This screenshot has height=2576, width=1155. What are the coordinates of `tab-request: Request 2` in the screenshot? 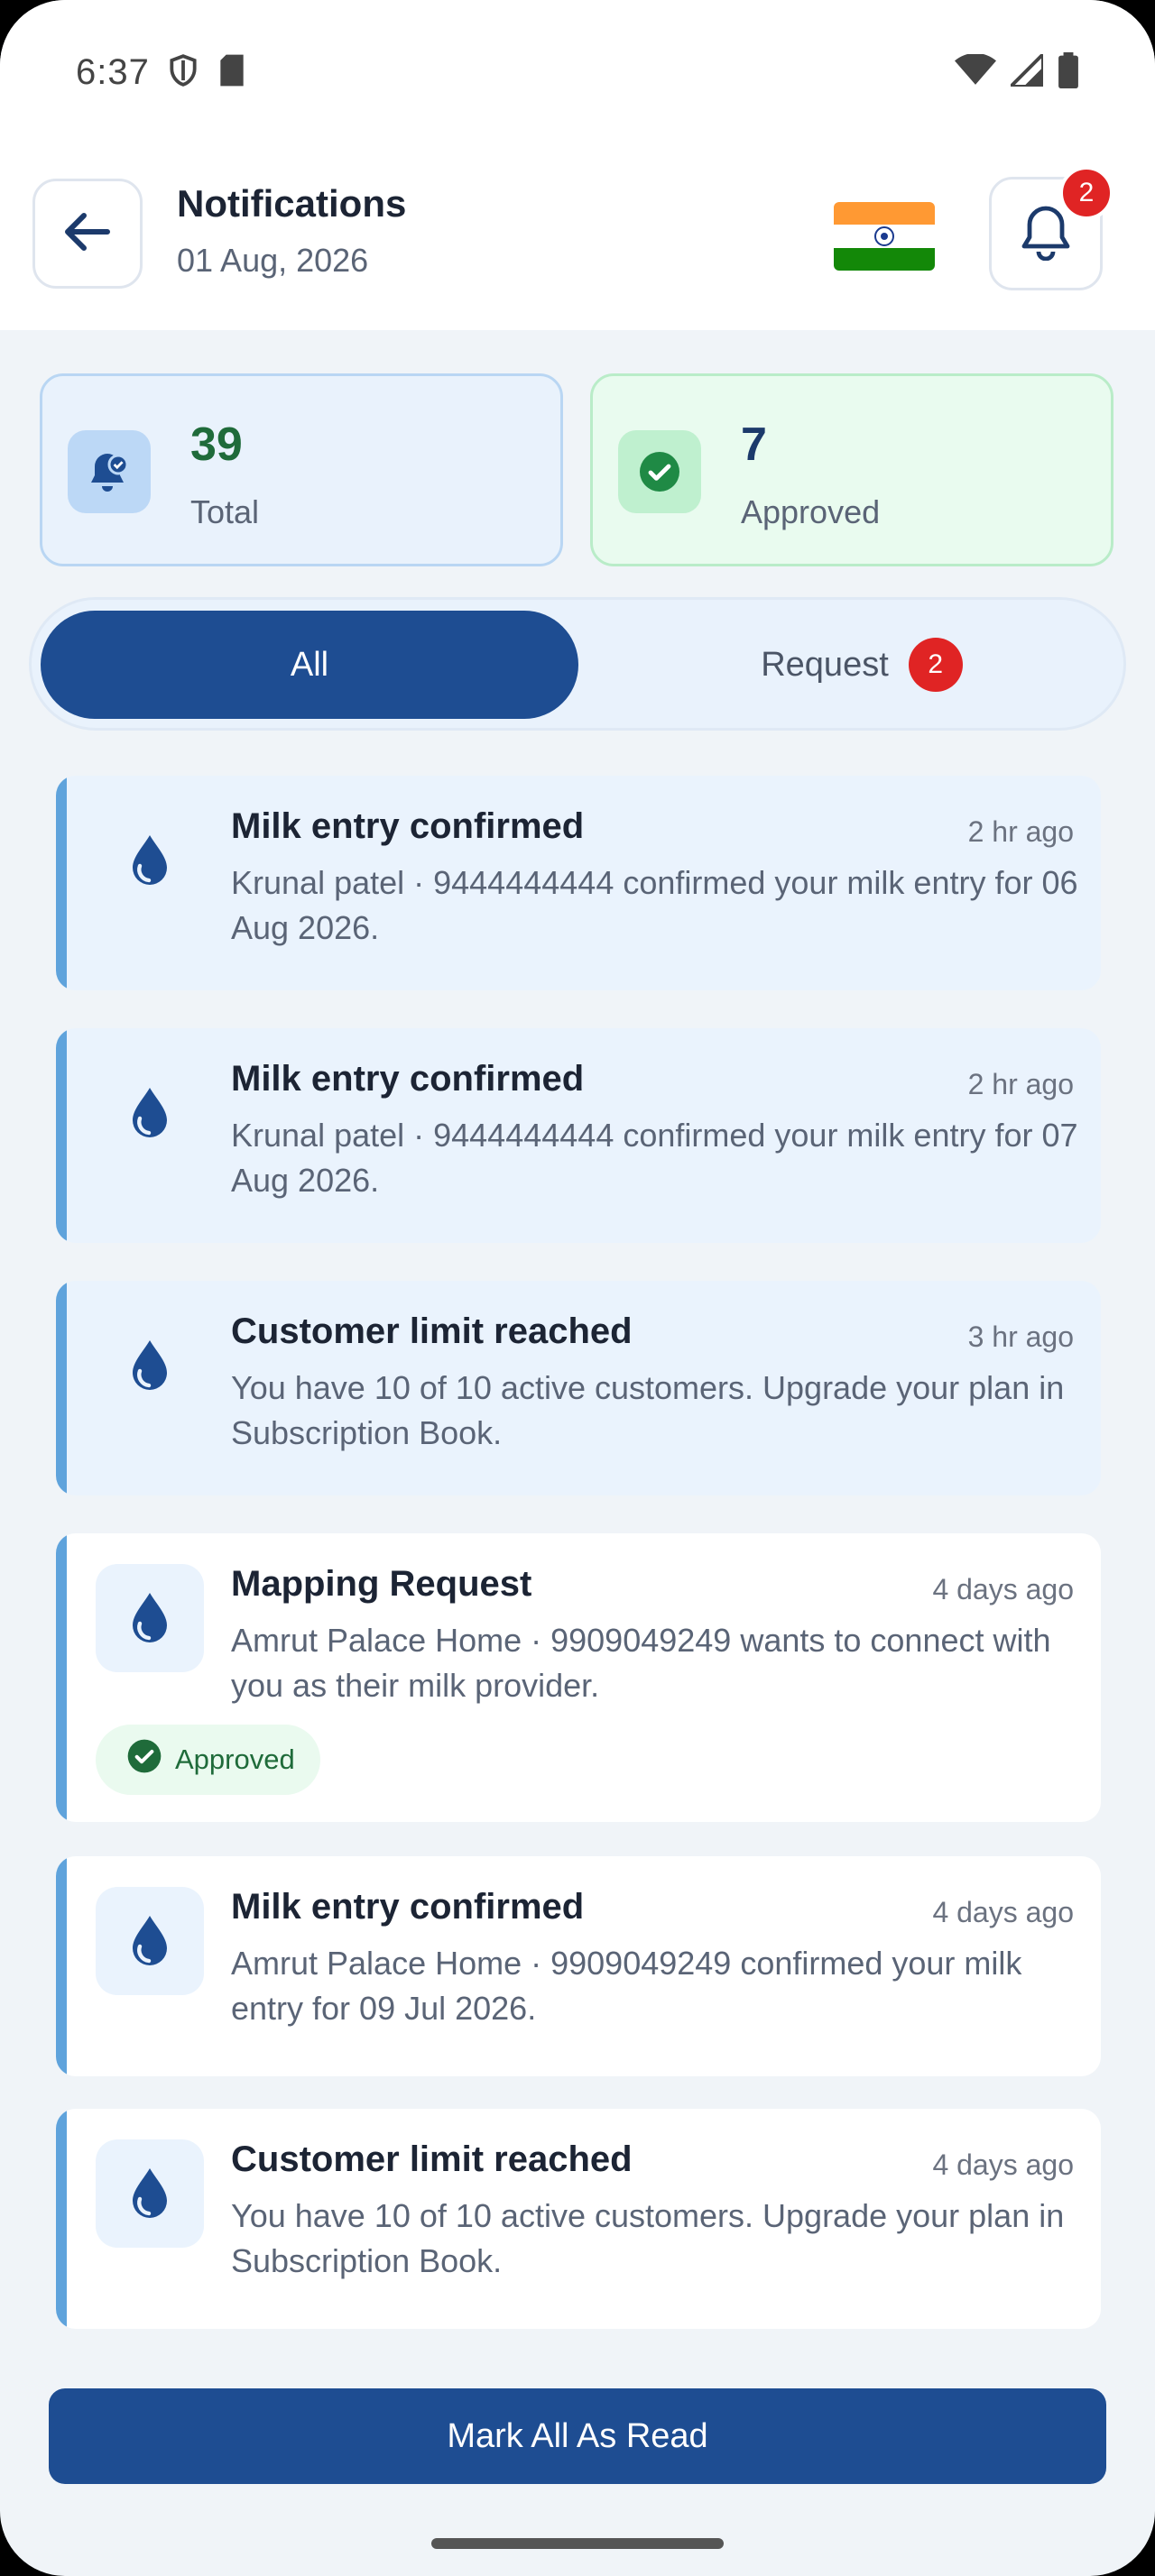 It's located at (861, 665).